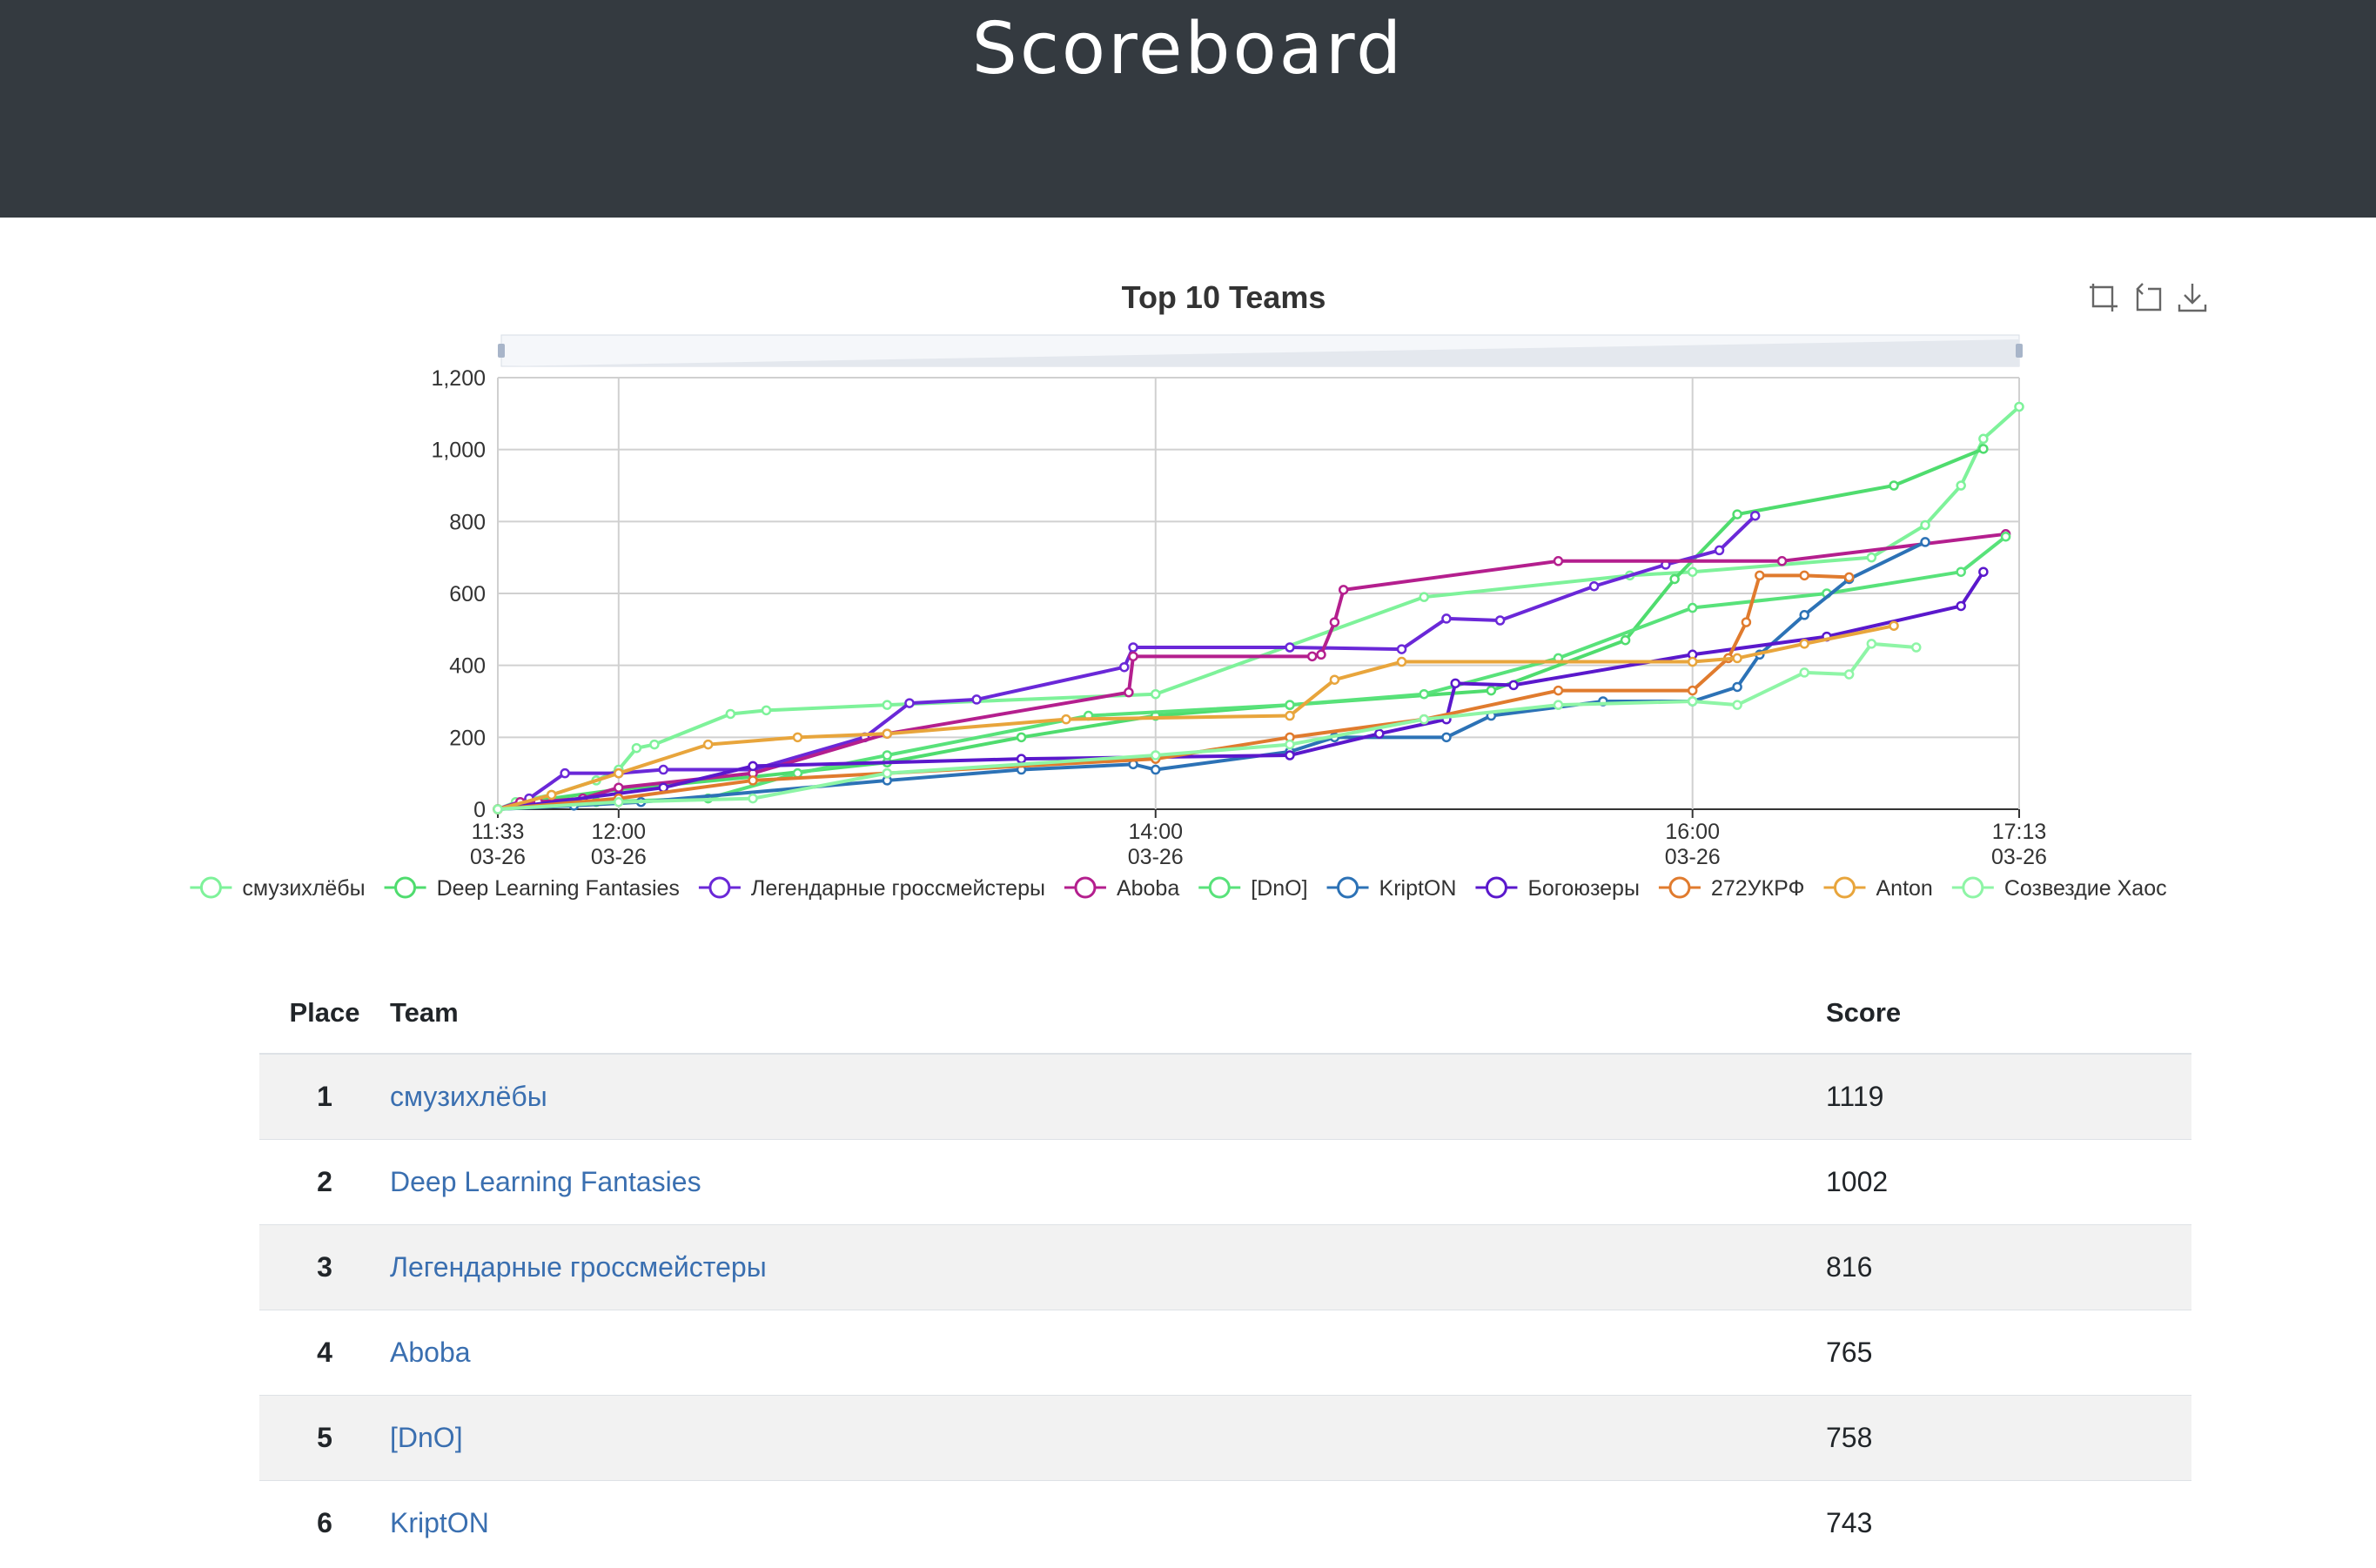 The image size is (2376, 1568). Describe the element at coordinates (458, 379) in the screenshot. I see `y-tick-label: 1,200` at that location.